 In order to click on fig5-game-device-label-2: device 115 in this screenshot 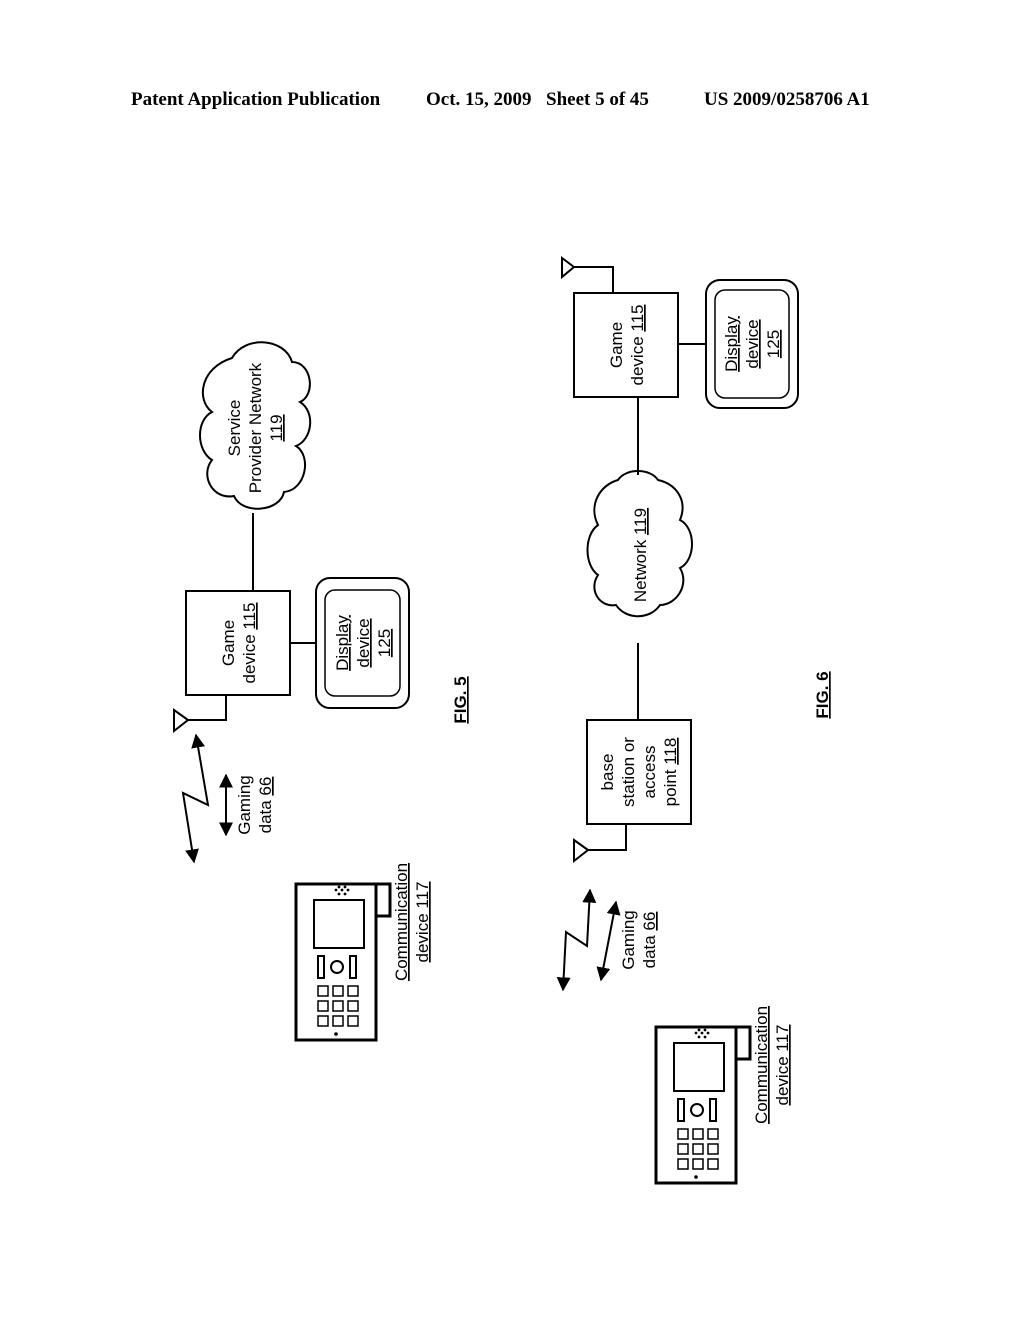, I will do `click(249, 643)`.